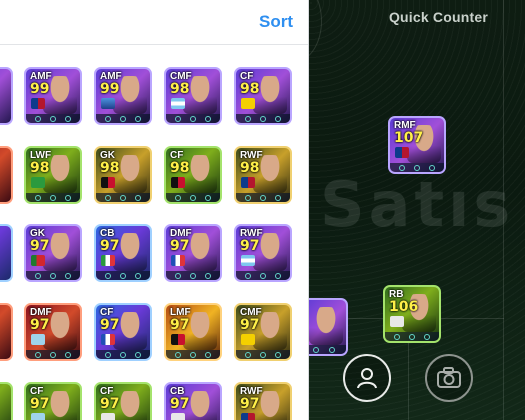 Image resolution: width=525 pixels, height=420 pixels. What do you see at coordinates (276, 22) in the screenshot?
I see `sort-button: Sort` at bounding box center [276, 22].